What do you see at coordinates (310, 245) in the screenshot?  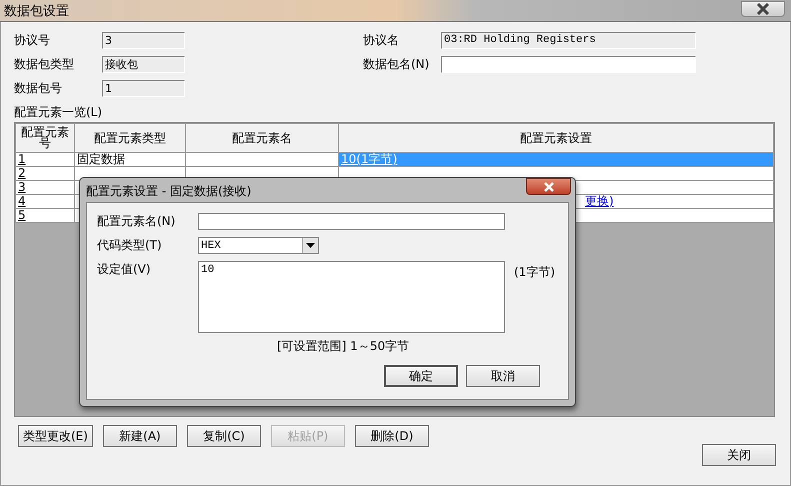 I see `caret-icon` at bounding box center [310, 245].